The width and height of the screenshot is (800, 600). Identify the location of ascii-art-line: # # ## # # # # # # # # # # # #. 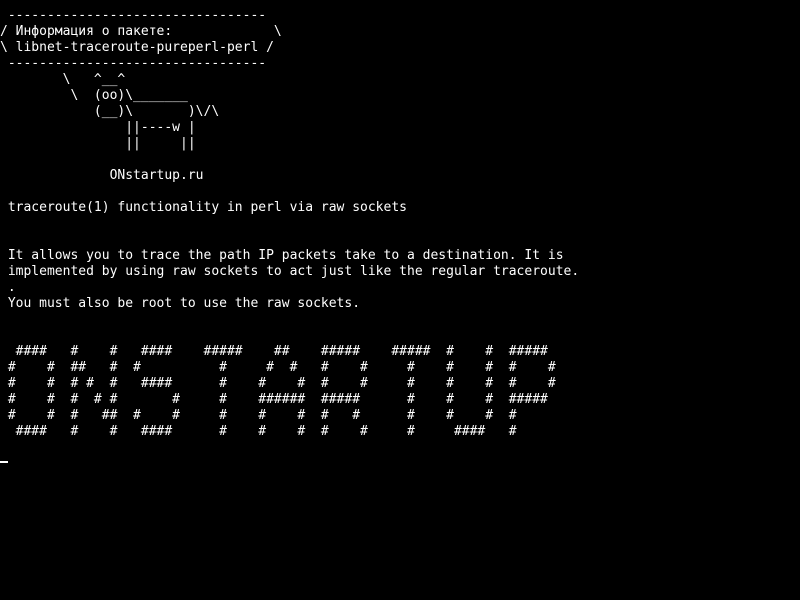
(278, 367).